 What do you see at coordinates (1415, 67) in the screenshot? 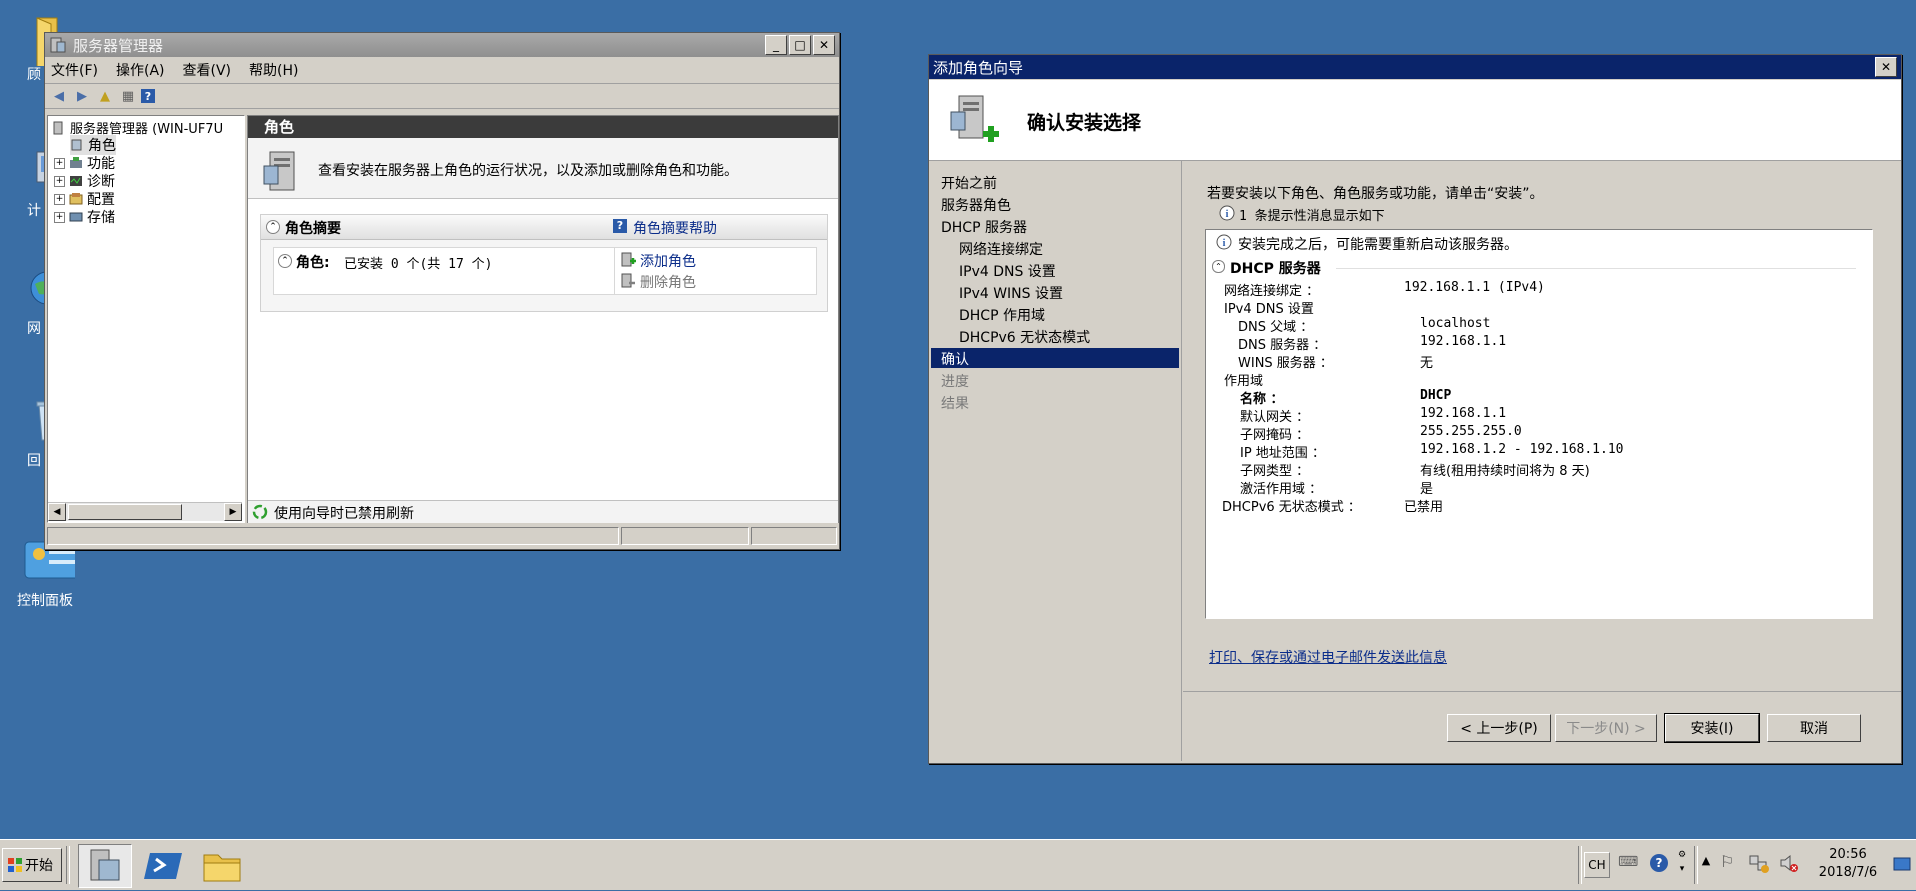
I see `wizard-titlebar: 添加角色向导 ✕` at bounding box center [1415, 67].